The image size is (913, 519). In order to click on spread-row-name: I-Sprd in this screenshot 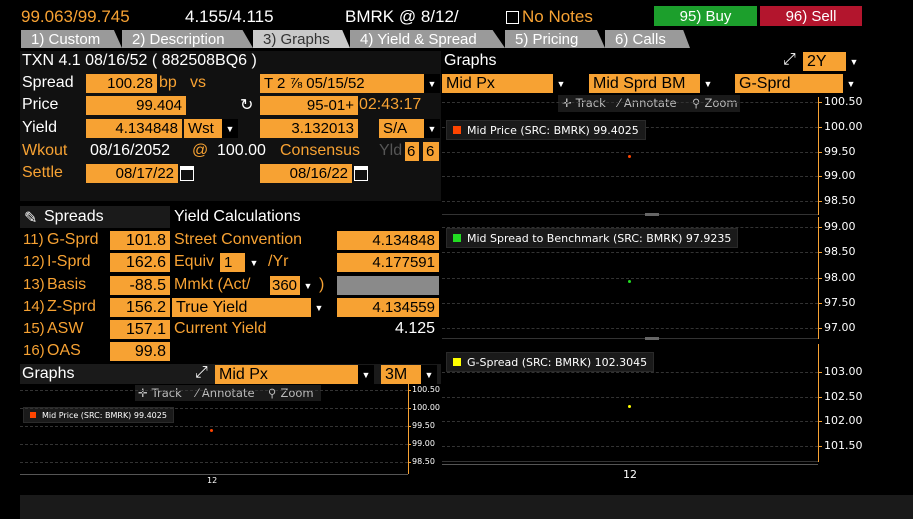, I will do `click(69, 262)`.